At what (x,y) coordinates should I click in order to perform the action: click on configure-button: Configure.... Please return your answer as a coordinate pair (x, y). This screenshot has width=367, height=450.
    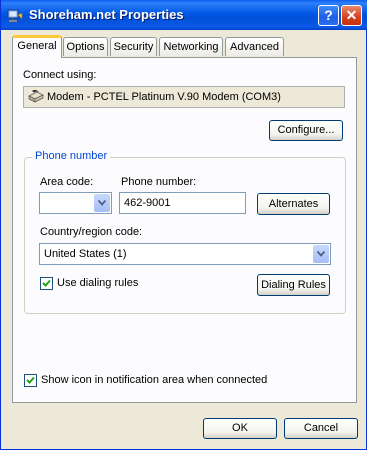
    Looking at the image, I should click on (306, 130).